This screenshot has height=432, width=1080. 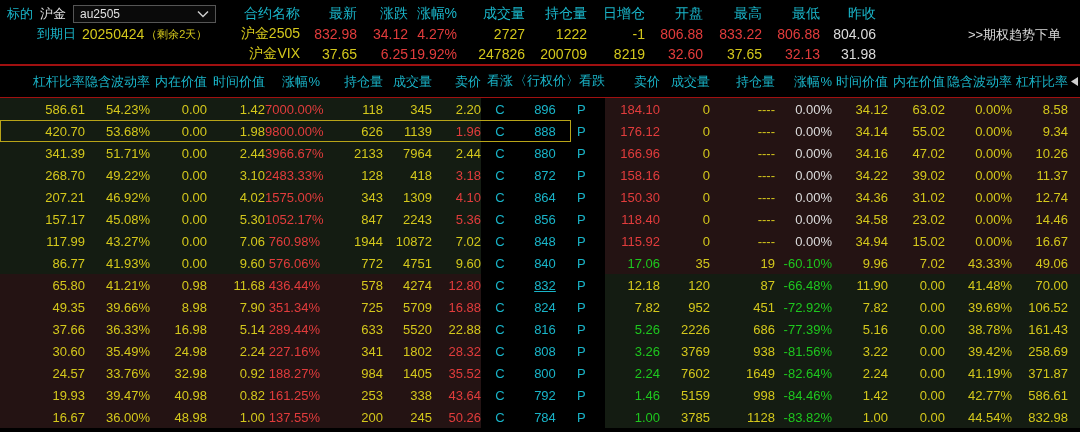 I want to click on table-cell-text: 16.98, so click(x=190, y=329).